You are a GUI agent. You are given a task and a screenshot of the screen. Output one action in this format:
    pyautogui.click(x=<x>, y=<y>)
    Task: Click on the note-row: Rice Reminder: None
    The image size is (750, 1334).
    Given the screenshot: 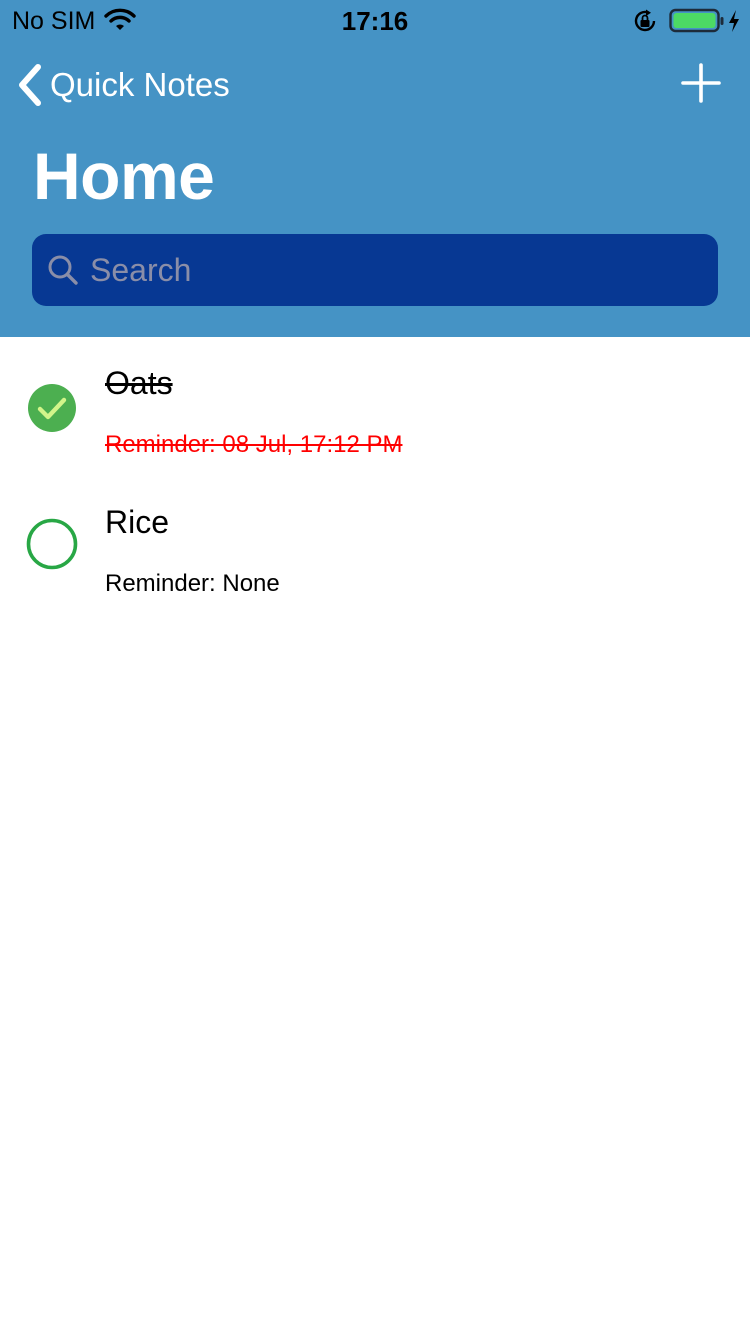 What is the action you would take?
    pyautogui.click(x=375, y=547)
    